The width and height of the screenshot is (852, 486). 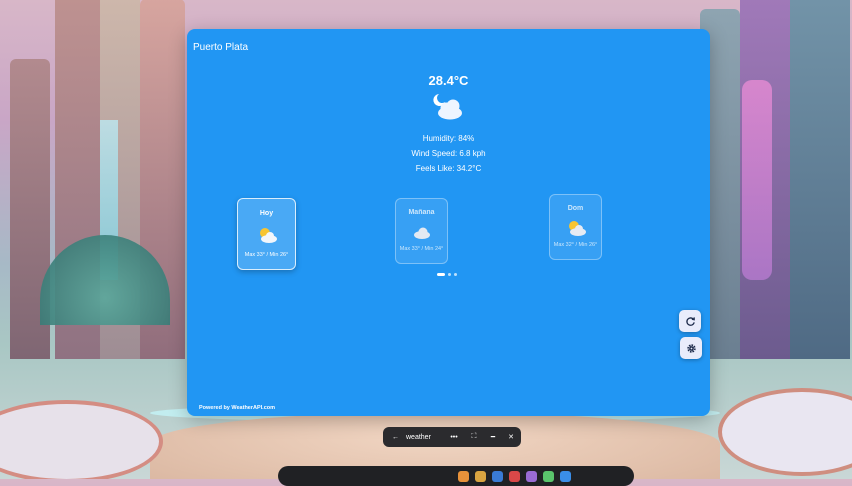 I want to click on forecast-minmax: Max 33° / Min 24°, so click(x=421, y=249).